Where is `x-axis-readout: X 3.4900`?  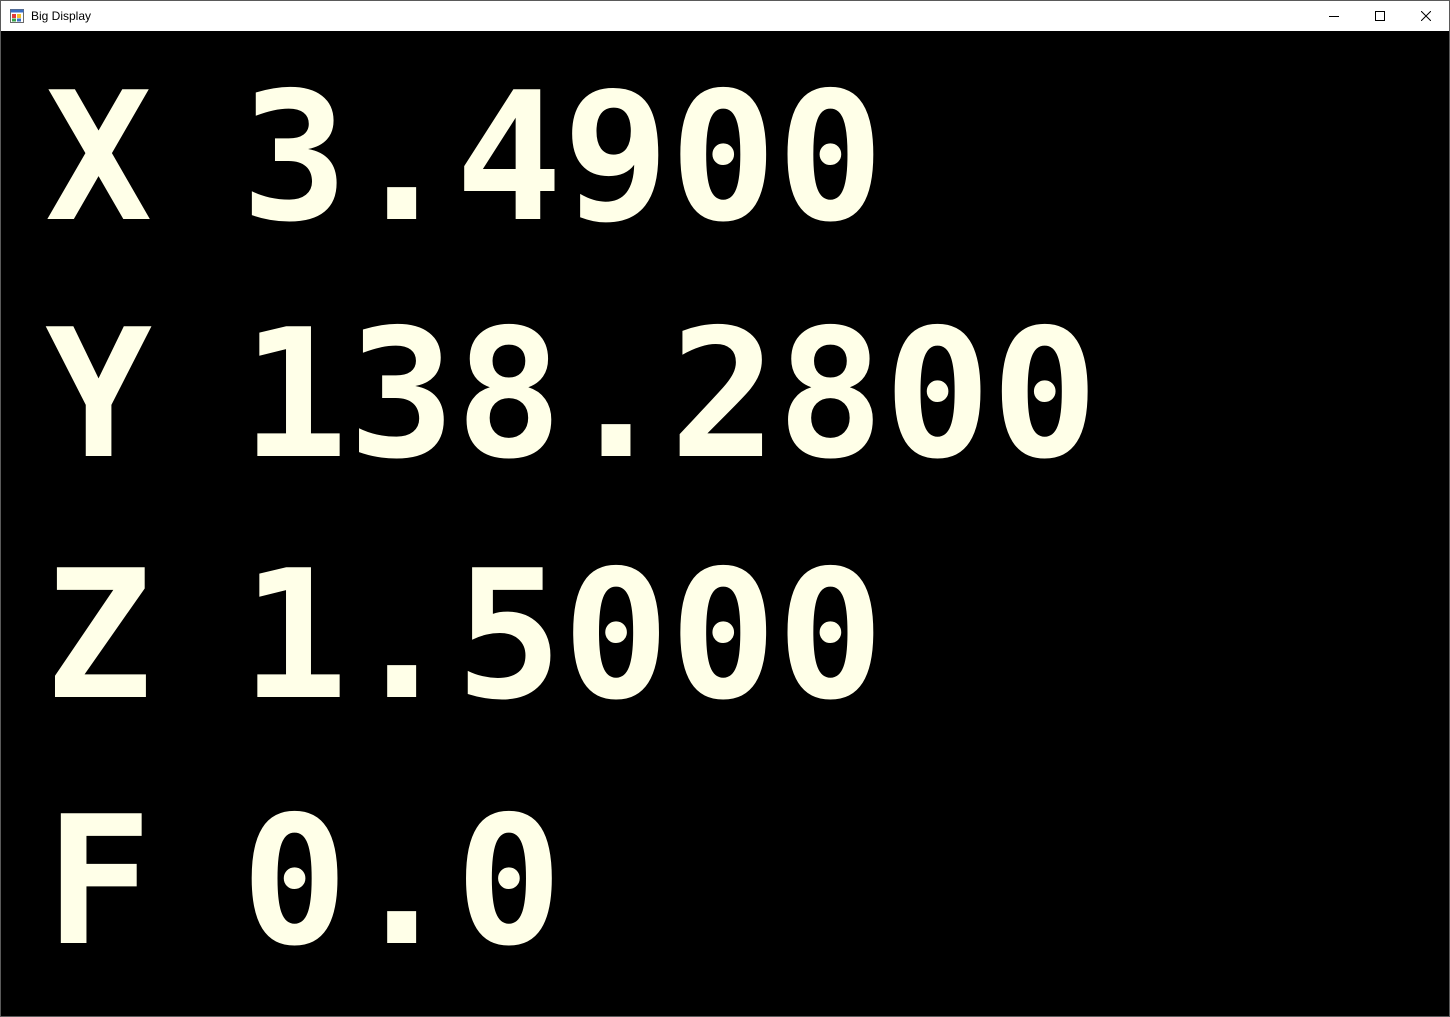 x-axis-readout: X 3.4900 is located at coordinates (464, 158).